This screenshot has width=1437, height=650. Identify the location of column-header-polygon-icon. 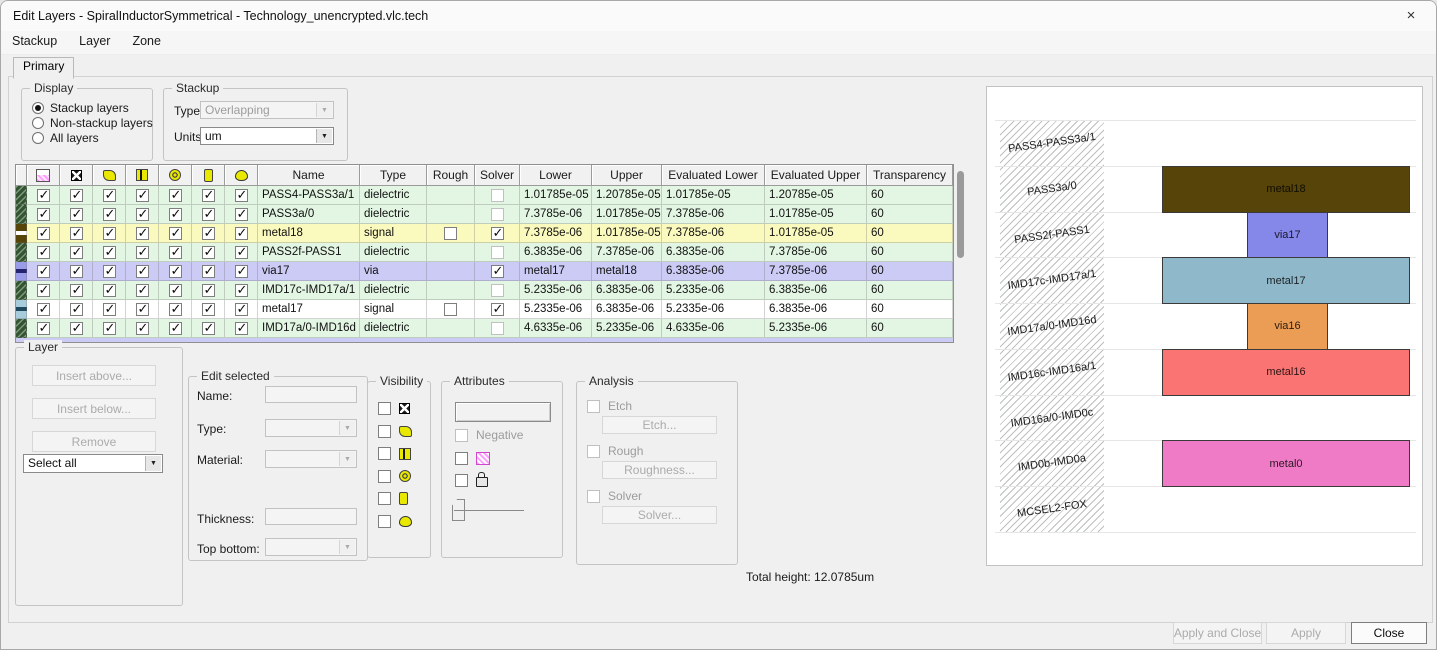
(109, 175).